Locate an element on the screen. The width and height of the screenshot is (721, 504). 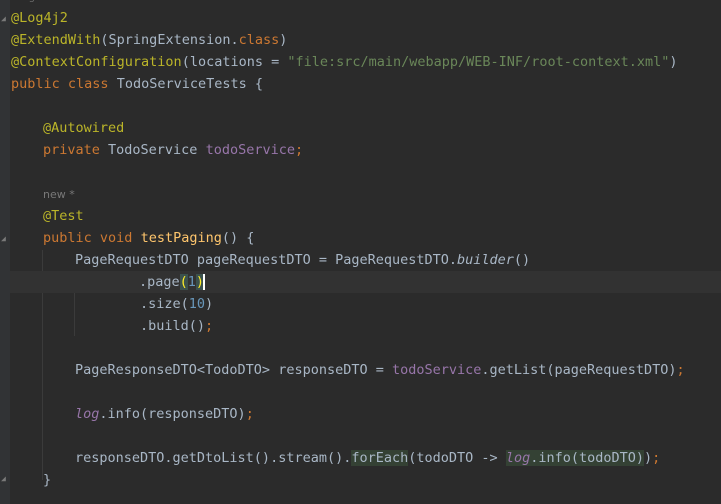
code-line-22: } is located at coordinates (47, 480).